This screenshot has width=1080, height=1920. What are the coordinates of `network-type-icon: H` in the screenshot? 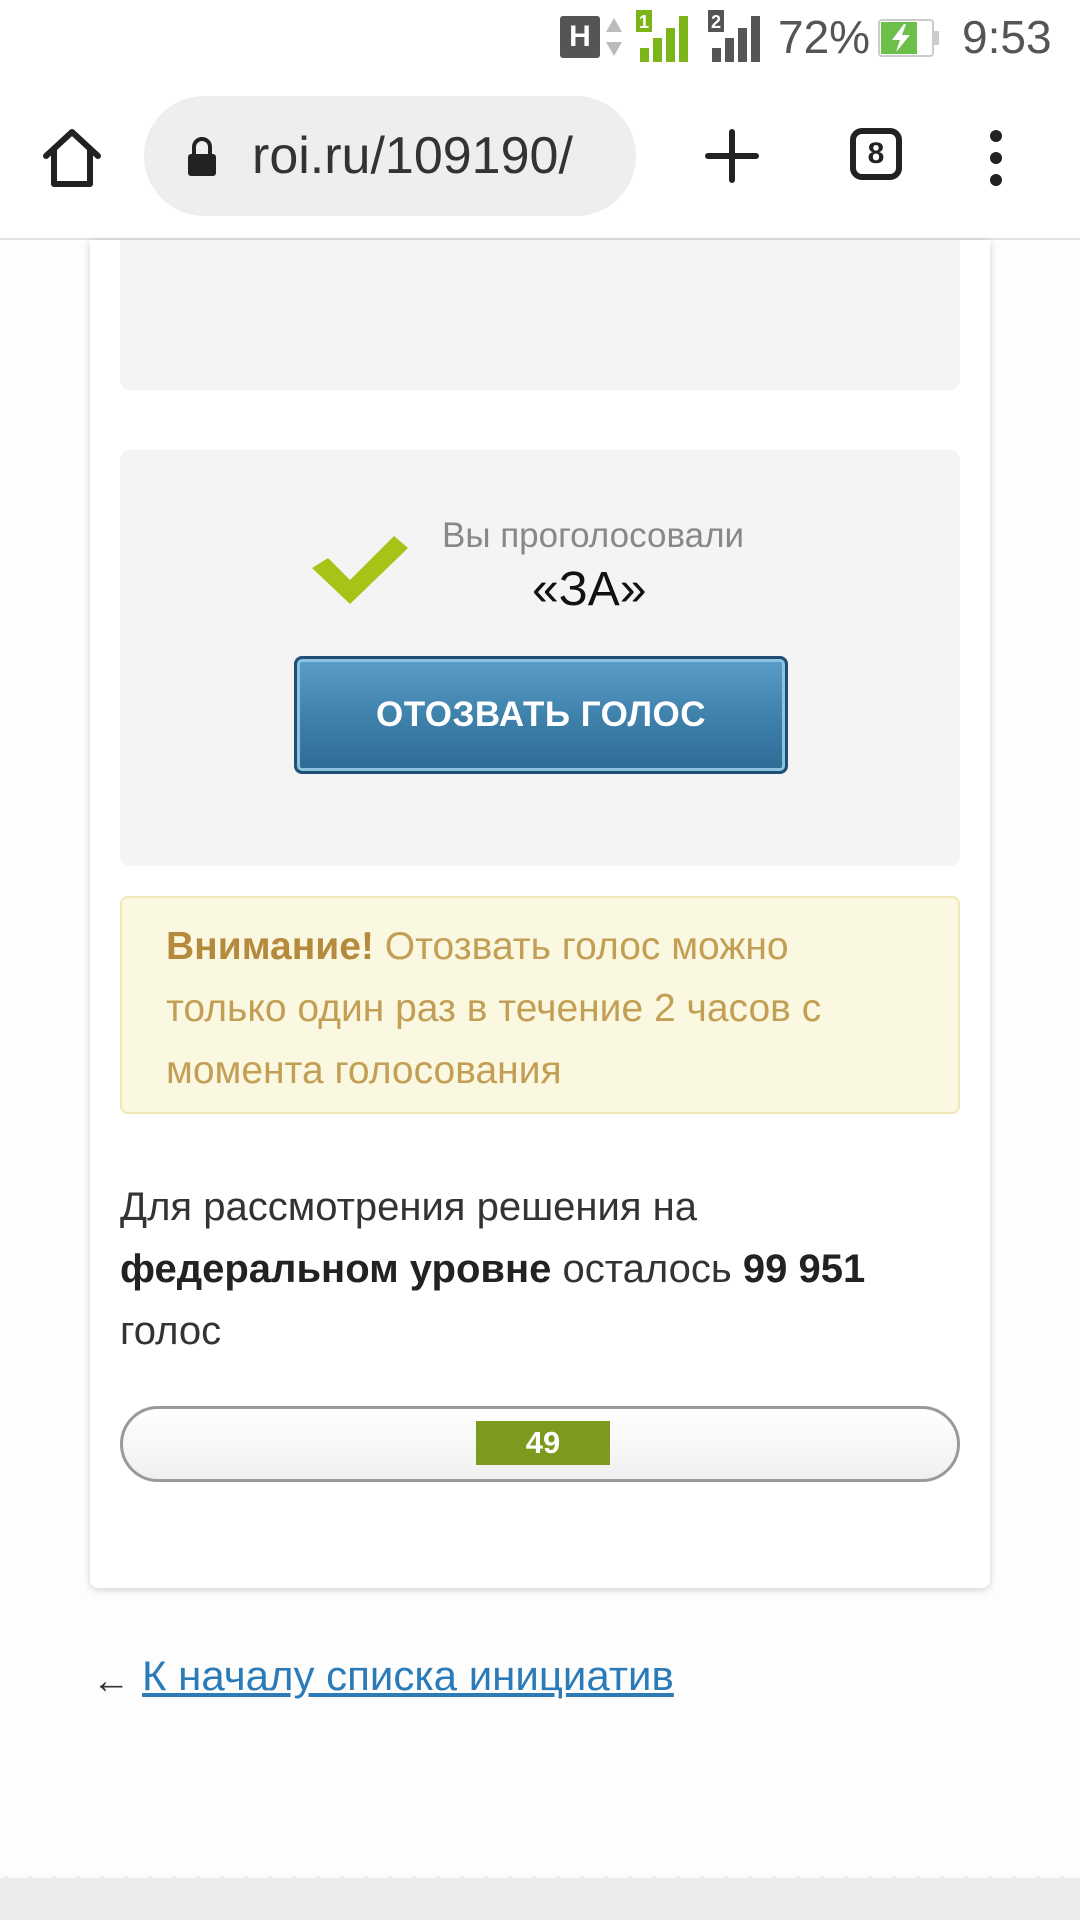 It's located at (580, 37).